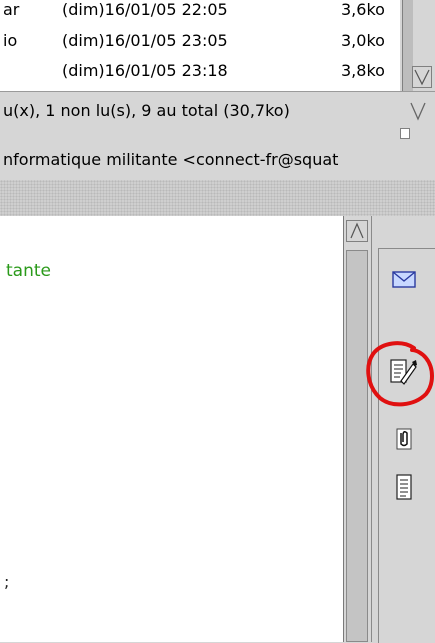  What do you see at coordinates (145, 9) in the screenshot?
I see `message-date: (dim)16/01/05 22:05` at bounding box center [145, 9].